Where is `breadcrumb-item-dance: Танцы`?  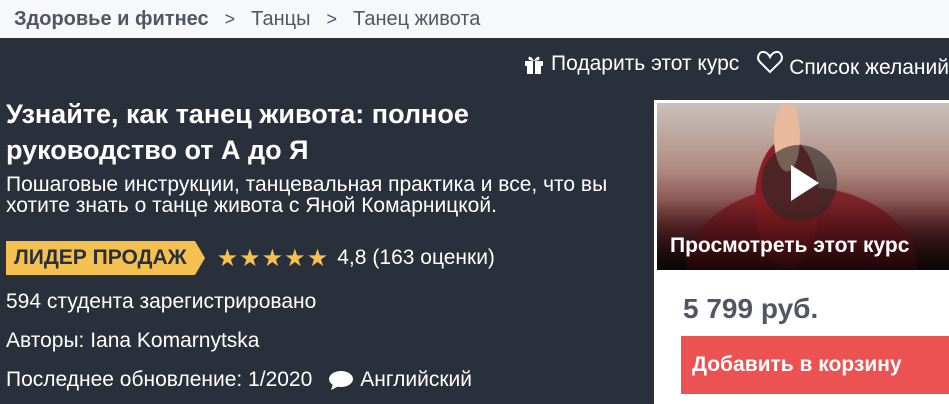
breadcrumb-item-dance: Танцы is located at coordinates (280, 19).